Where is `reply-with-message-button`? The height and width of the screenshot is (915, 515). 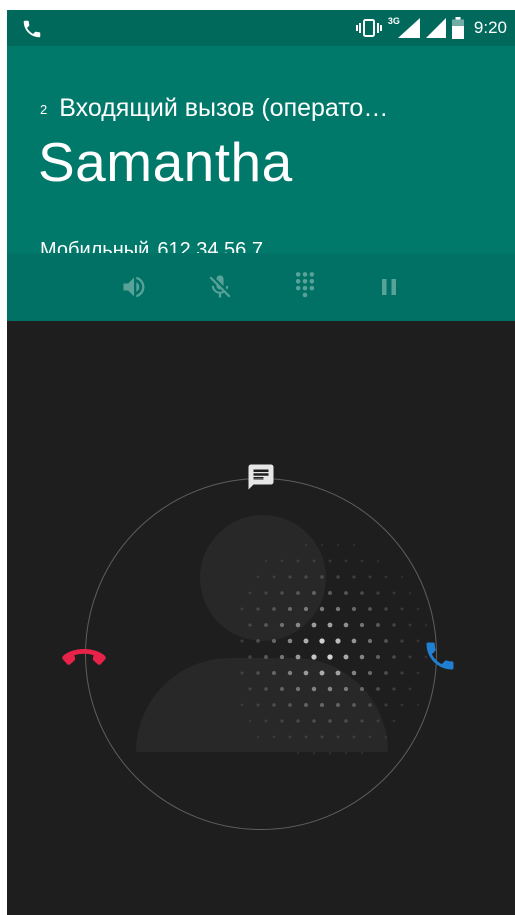 reply-with-message-button is located at coordinates (261, 477).